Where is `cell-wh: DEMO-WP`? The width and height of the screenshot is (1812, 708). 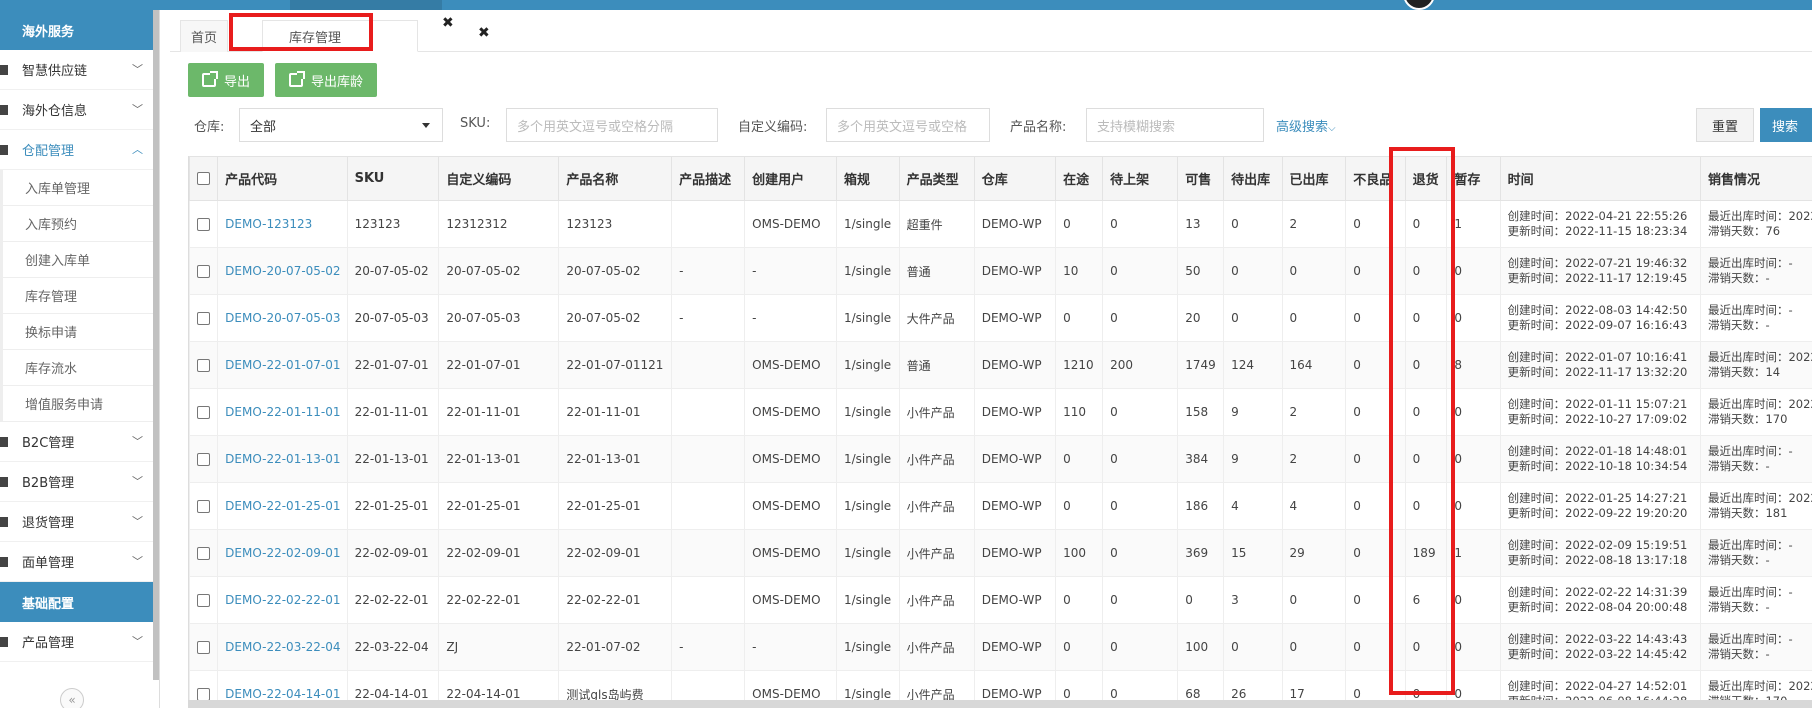 cell-wh: DEMO-WP is located at coordinates (1015, 412).